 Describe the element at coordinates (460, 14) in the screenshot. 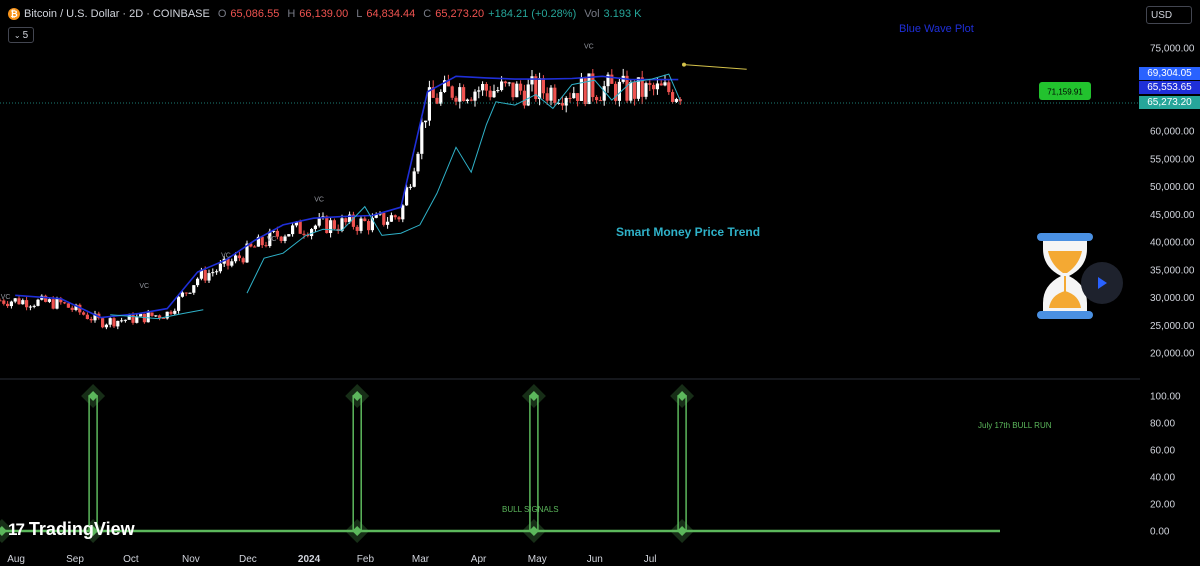

I see `close-value: 65,273.20` at that location.